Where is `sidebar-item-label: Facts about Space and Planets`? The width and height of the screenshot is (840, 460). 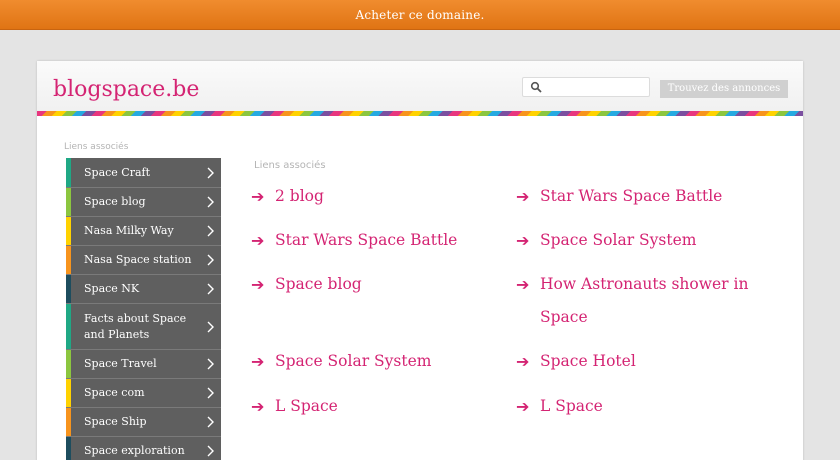 sidebar-item-label: Facts about Space and Planets is located at coordinates (135, 326).